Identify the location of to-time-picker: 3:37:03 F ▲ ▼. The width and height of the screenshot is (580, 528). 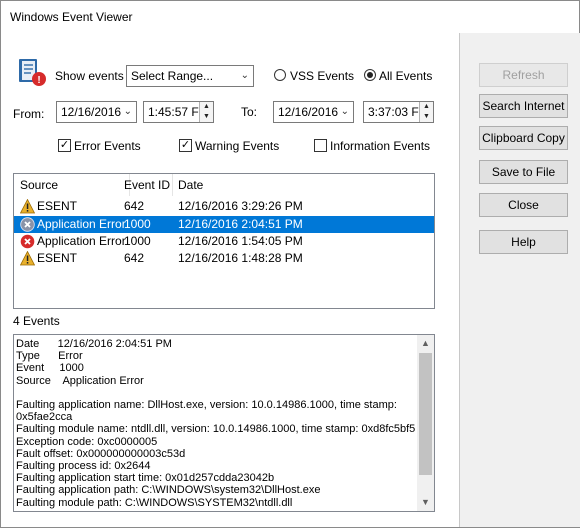
(398, 112).